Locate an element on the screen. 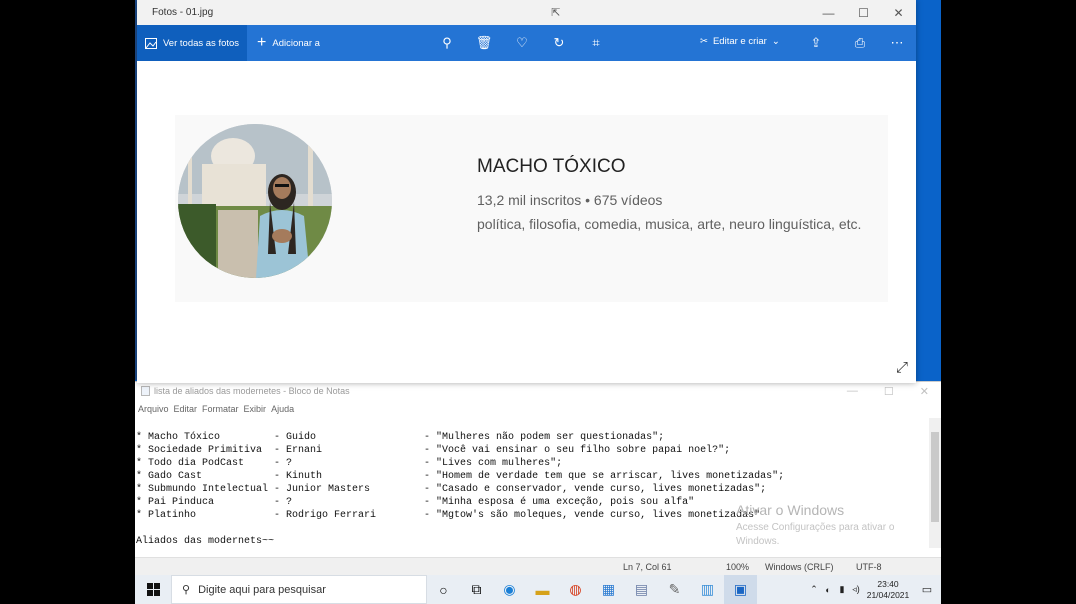  activation-watermark-title: Ativar o Windows is located at coordinates (790, 510).